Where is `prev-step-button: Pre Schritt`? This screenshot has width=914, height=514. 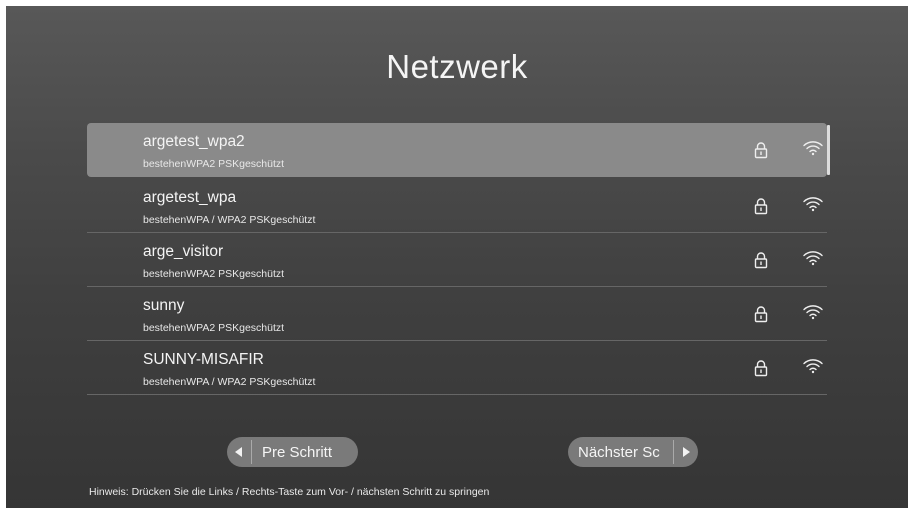 prev-step-button: Pre Schritt is located at coordinates (292, 452).